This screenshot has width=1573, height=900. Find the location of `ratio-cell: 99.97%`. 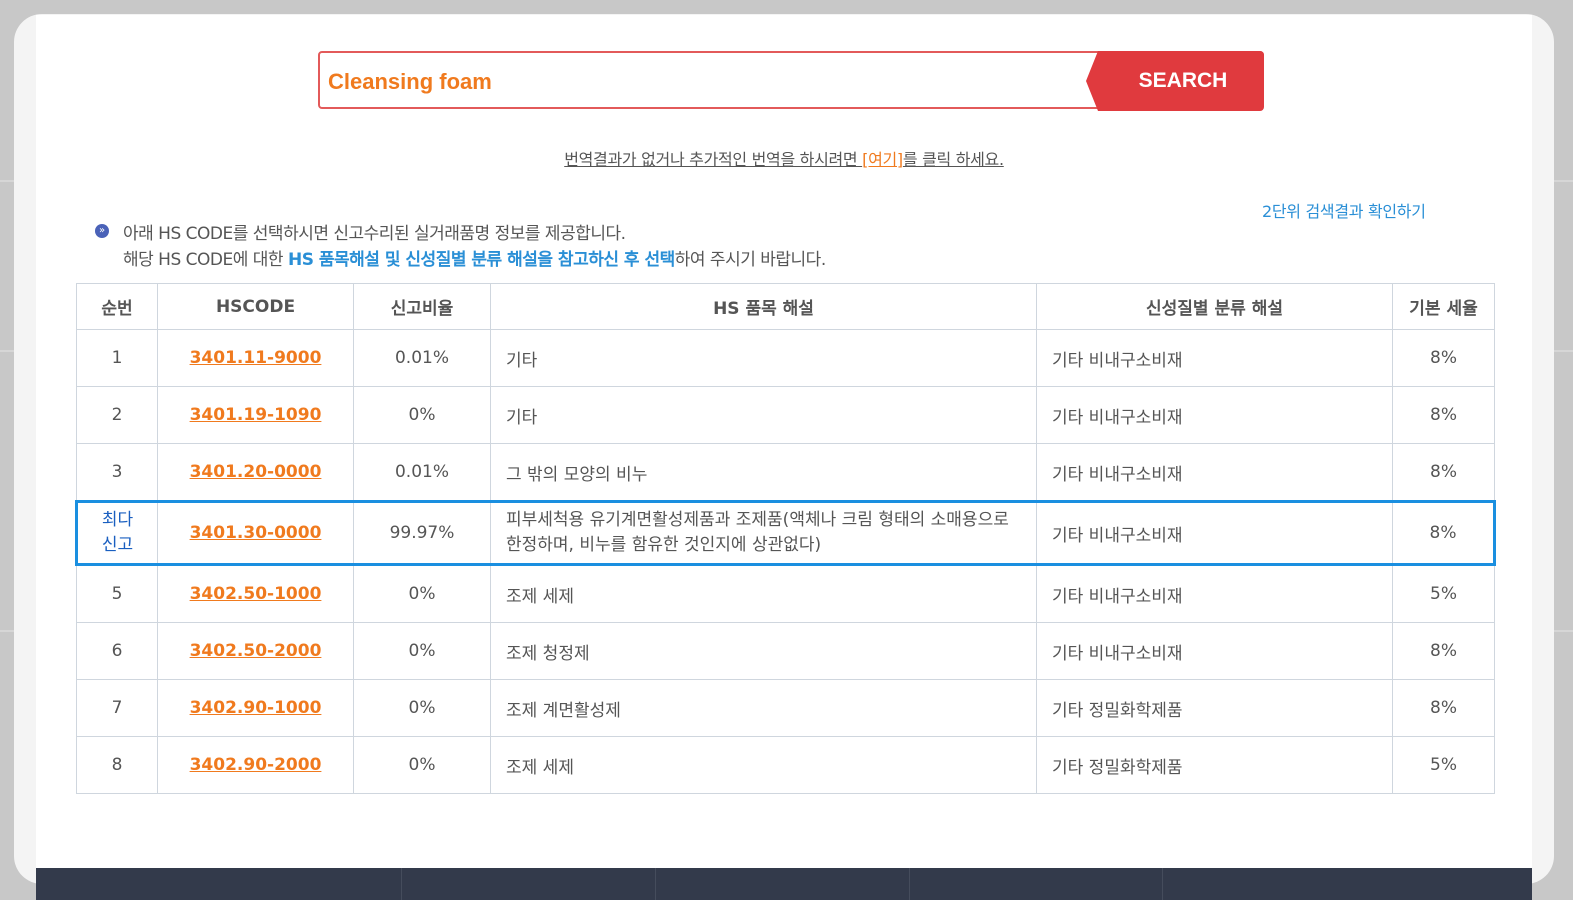

ratio-cell: 99.97% is located at coordinates (422, 533).